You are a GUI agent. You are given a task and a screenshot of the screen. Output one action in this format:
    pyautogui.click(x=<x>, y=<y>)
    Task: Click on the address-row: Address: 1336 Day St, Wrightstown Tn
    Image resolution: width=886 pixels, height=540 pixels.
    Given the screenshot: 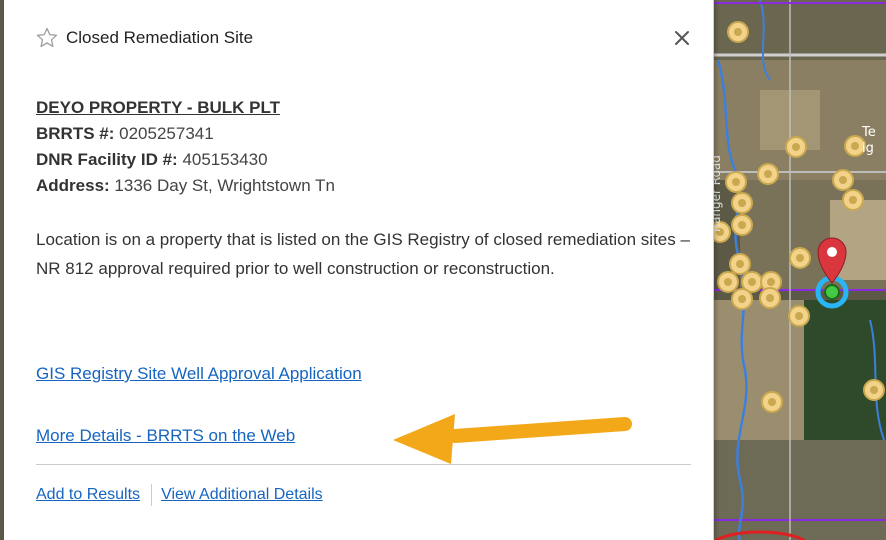 What is the action you would take?
    pyautogui.click(x=366, y=186)
    